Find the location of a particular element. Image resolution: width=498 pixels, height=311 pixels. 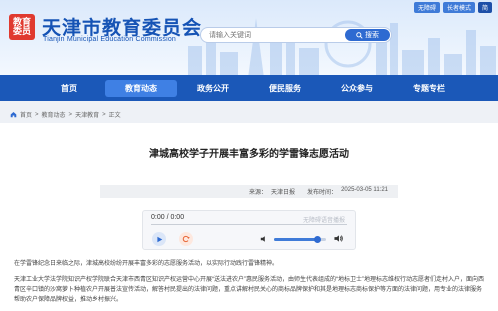

volume-fill is located at coordinates (295, 239).